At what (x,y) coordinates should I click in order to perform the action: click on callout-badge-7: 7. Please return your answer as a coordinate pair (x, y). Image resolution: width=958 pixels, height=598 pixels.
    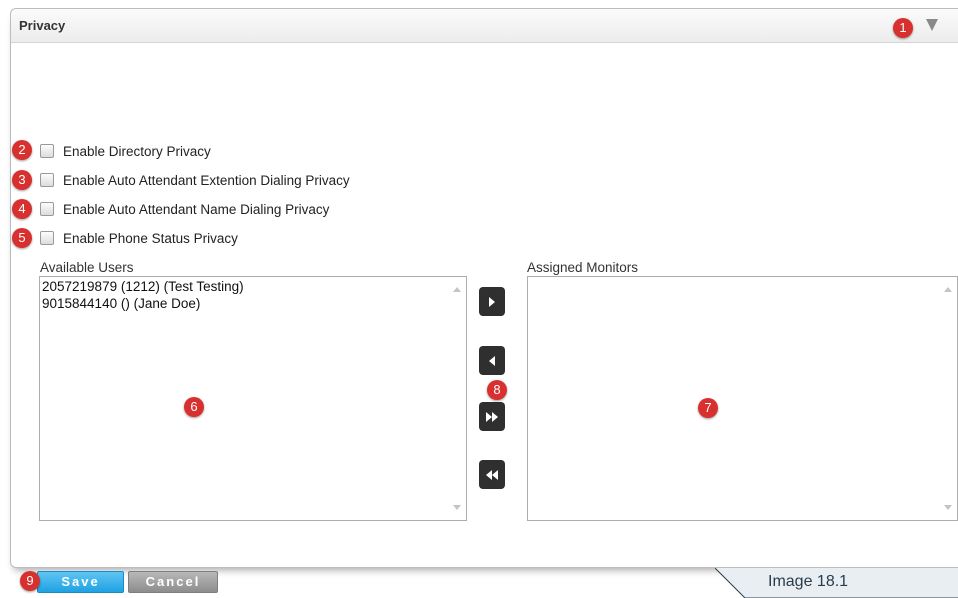
    Looking at the image, I should click on (708, 408).